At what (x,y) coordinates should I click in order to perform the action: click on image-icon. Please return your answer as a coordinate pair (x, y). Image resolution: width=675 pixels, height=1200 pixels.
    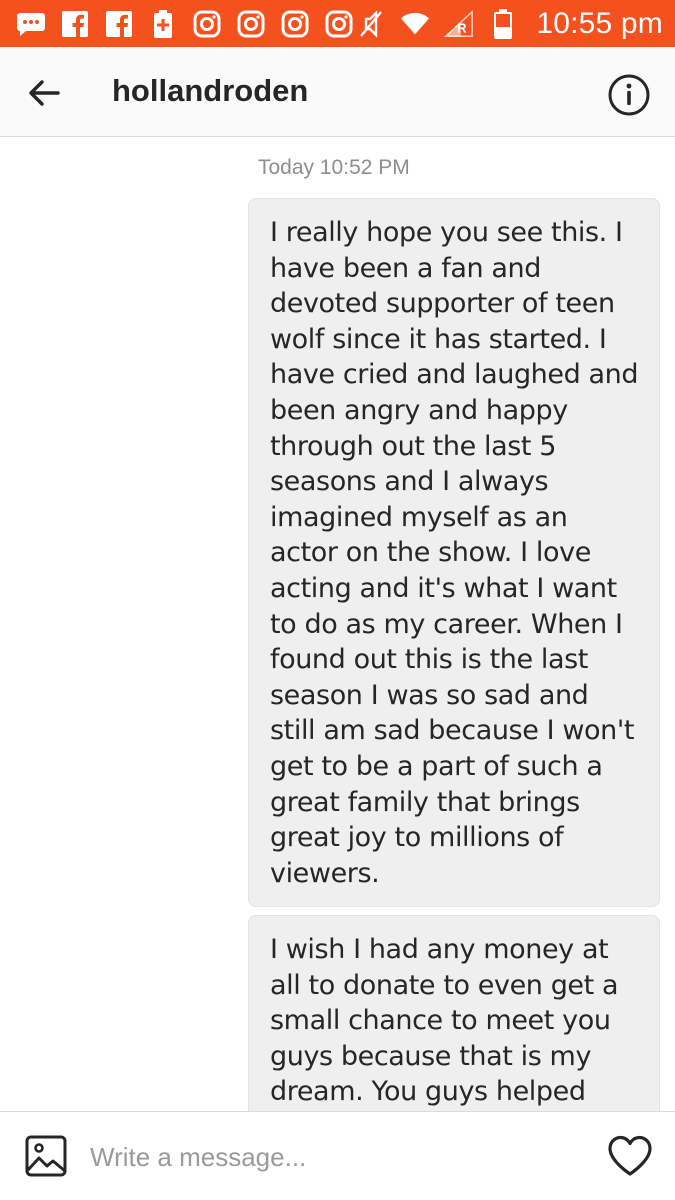
    Looking at the image, I should click on (46, 1156).